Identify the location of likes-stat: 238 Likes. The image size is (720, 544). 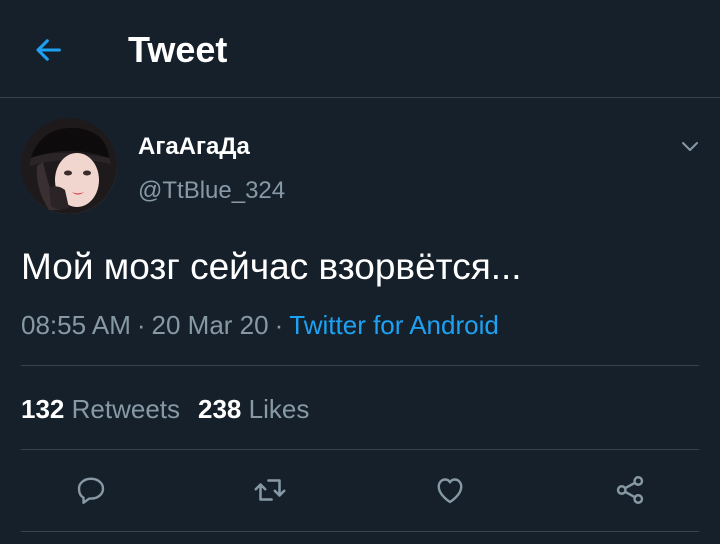
(253, 409).